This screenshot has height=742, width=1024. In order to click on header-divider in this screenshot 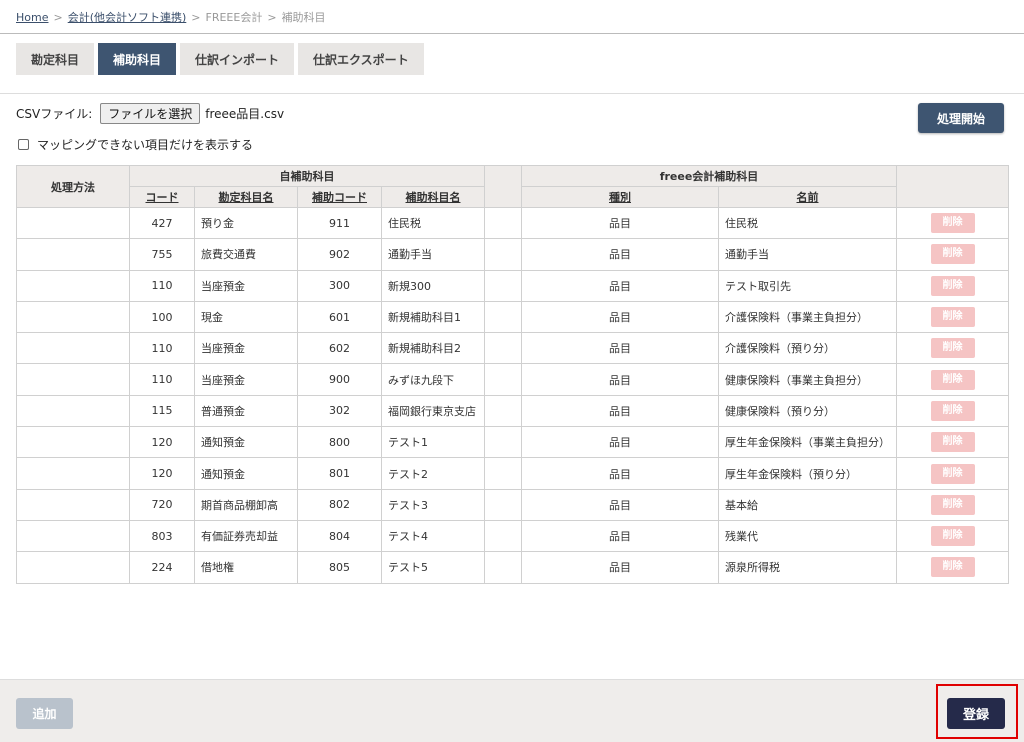, I will do `click(512, 33)`.